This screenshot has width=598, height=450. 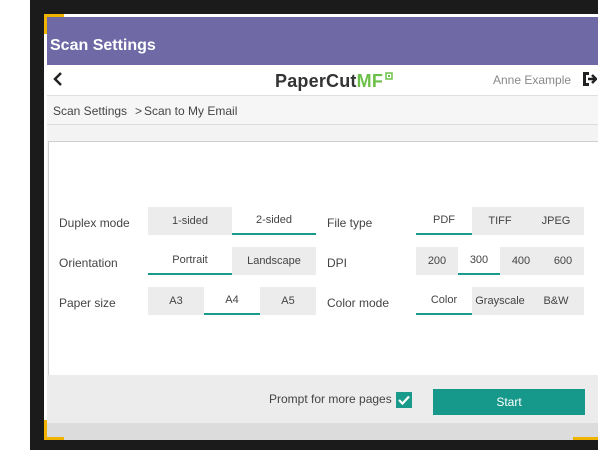 What do you see at coordinates (274, 261) in the screenshot?
I see `orientation-landscape-button: Landscape` at bounding box center [274, 261].